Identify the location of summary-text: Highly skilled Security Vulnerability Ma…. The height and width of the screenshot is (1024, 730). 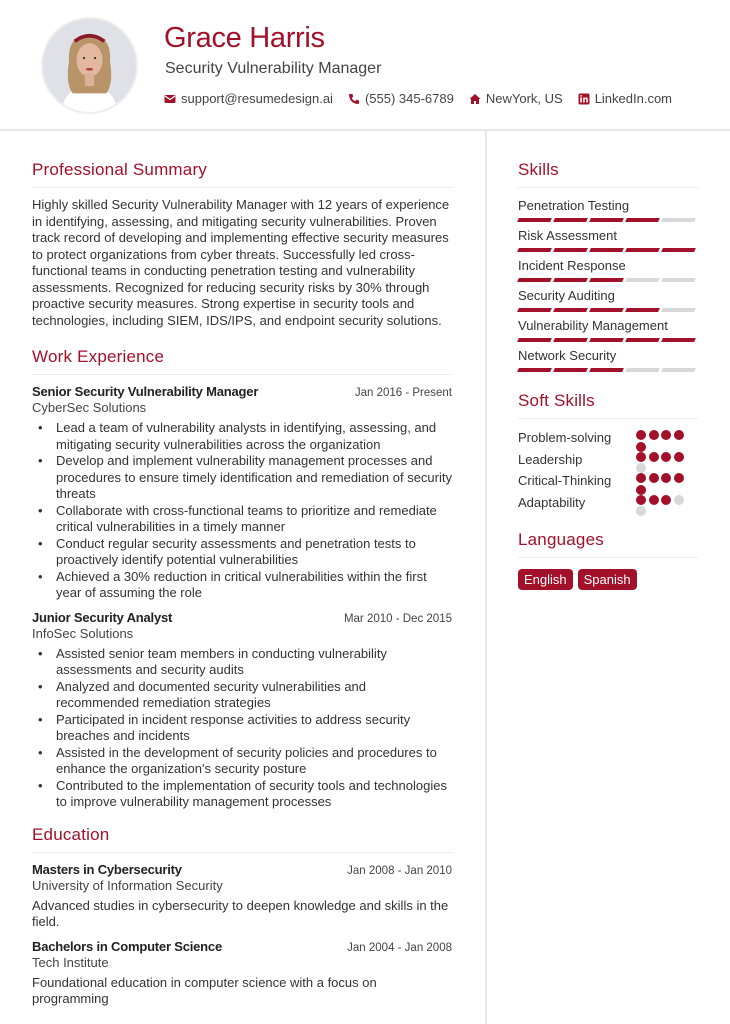
(241, 262).